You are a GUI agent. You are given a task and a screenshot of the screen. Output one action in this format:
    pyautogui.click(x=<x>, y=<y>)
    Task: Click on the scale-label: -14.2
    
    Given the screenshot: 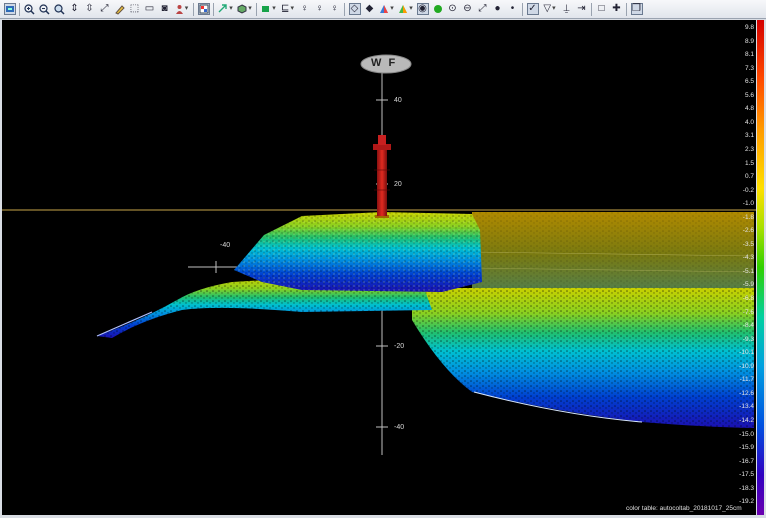 What is the action you would take?
    pyautogui.click(x=746, y=420)
    